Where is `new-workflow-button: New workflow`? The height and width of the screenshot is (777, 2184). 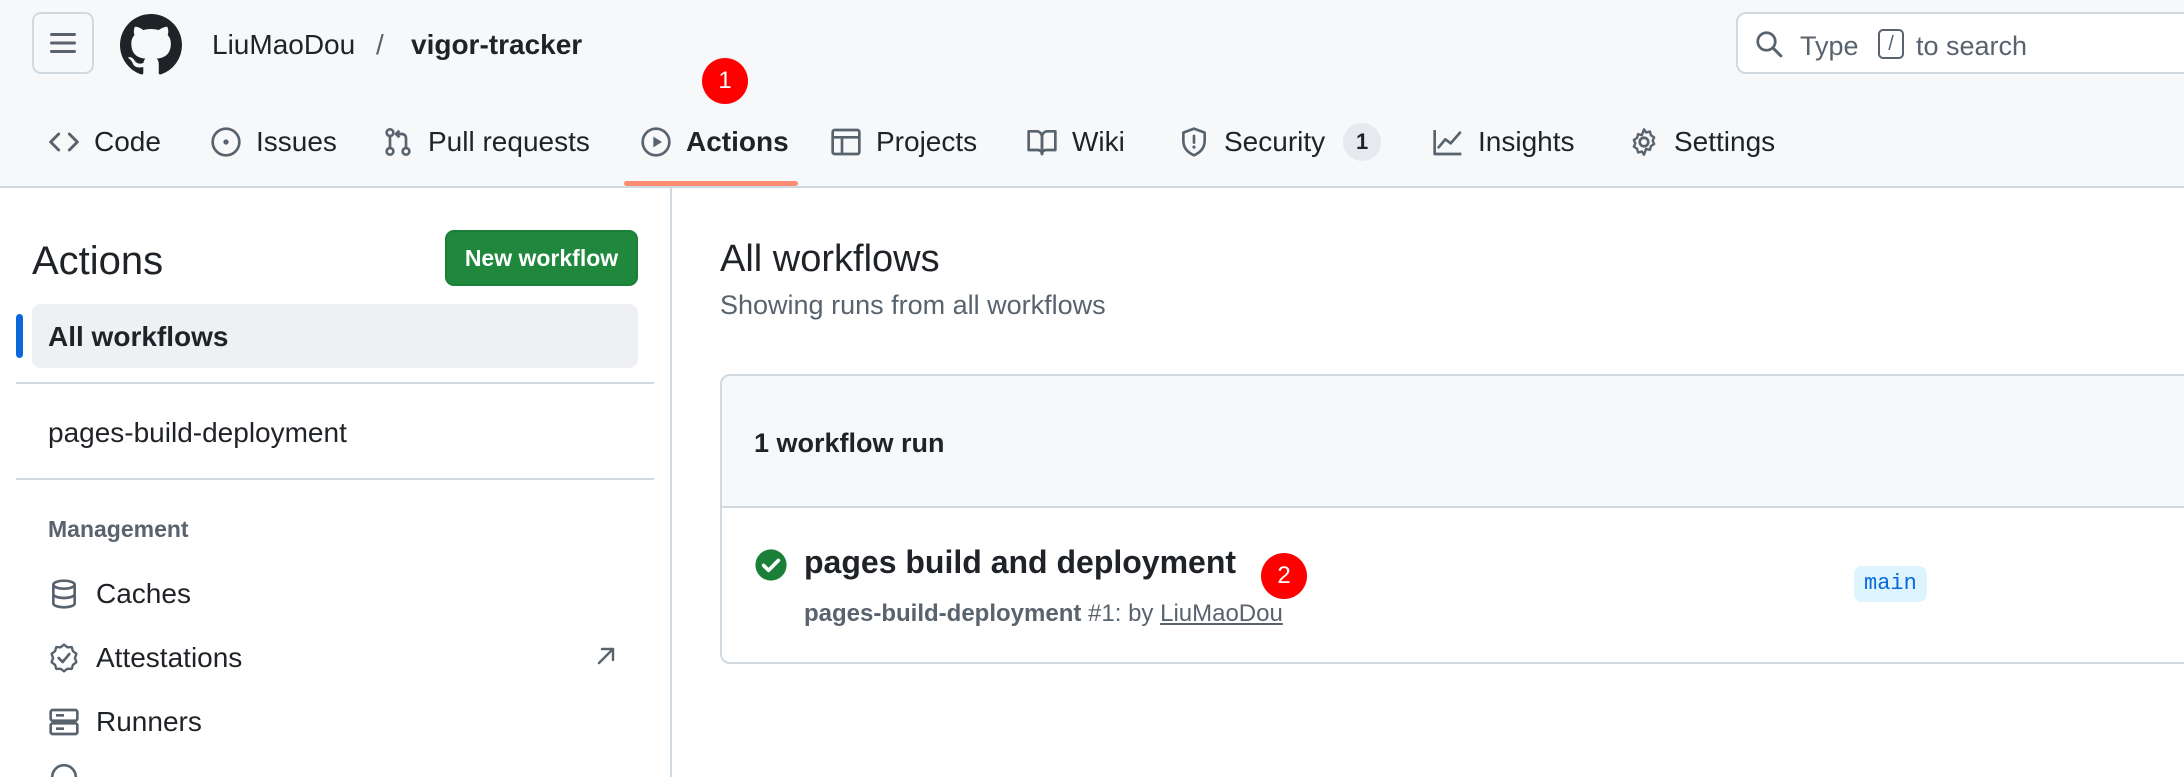 new-workflow-button: New workflow is located at coordinates (541, 258).